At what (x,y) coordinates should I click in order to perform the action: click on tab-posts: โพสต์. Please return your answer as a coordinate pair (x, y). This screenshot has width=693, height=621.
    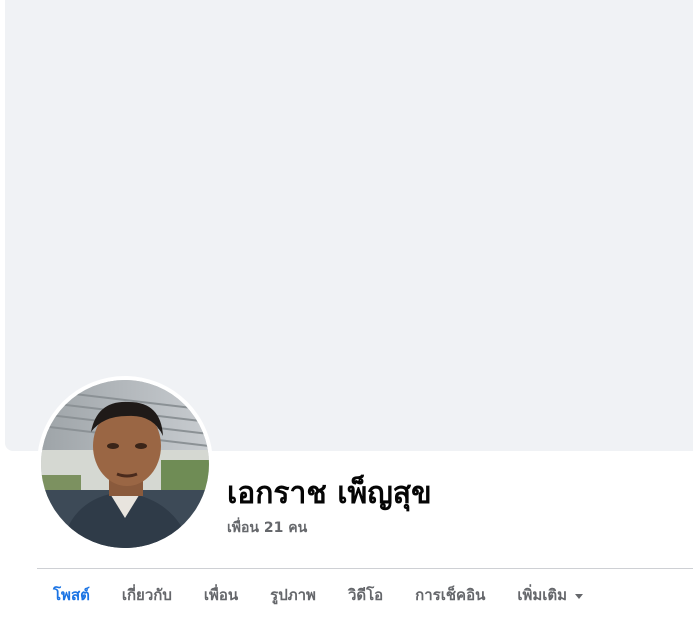
    Looking at the image, I should click on (71, 595).